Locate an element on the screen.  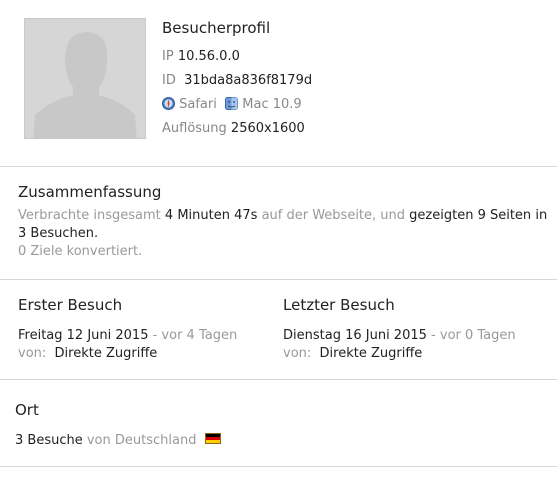
id-value: 31bda8a836f8179d is located at coordinates (248, 80).